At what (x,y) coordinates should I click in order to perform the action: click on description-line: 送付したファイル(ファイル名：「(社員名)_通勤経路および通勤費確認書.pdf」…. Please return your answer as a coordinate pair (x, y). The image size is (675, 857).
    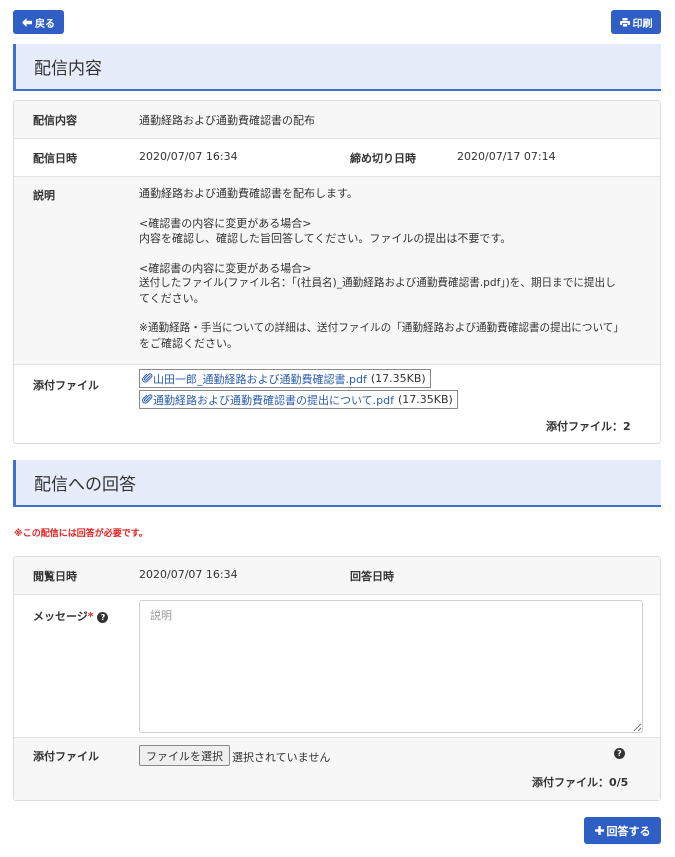
    Looking at the image, I should click on (377, 283).